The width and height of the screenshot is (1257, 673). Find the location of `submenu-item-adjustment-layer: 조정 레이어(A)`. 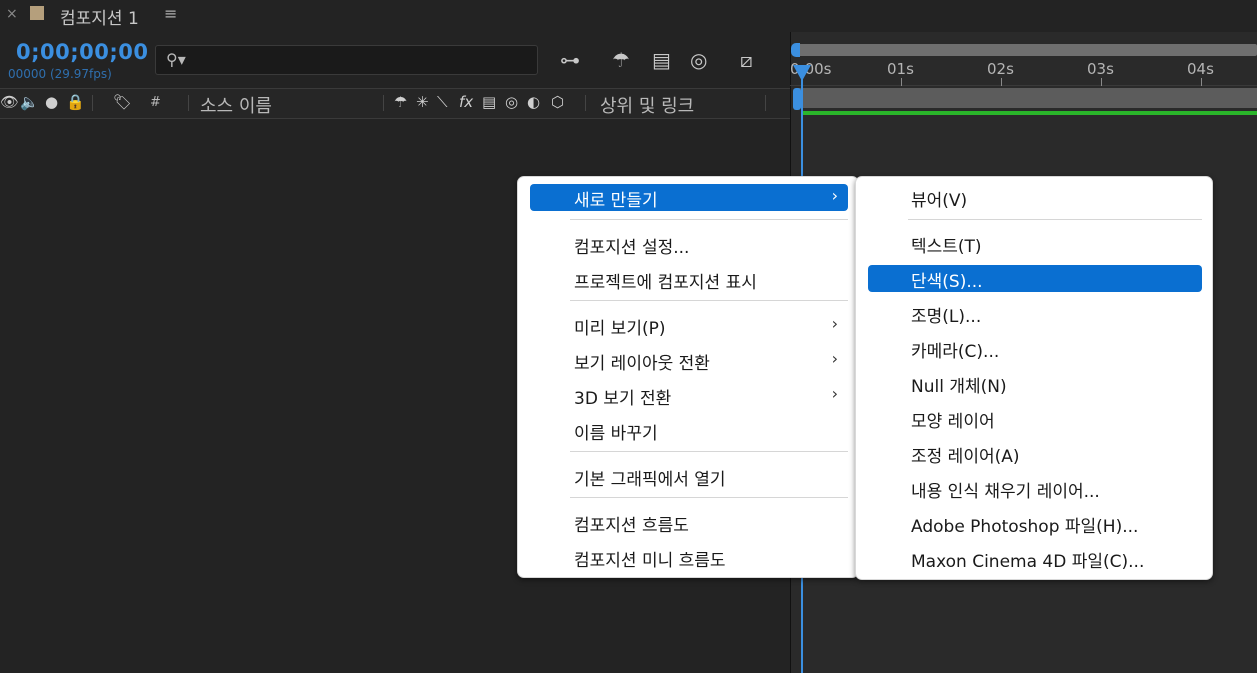

submenu-item-adjustment-layer: 조정 레이어(A) is located at coordinates (1035, 453).